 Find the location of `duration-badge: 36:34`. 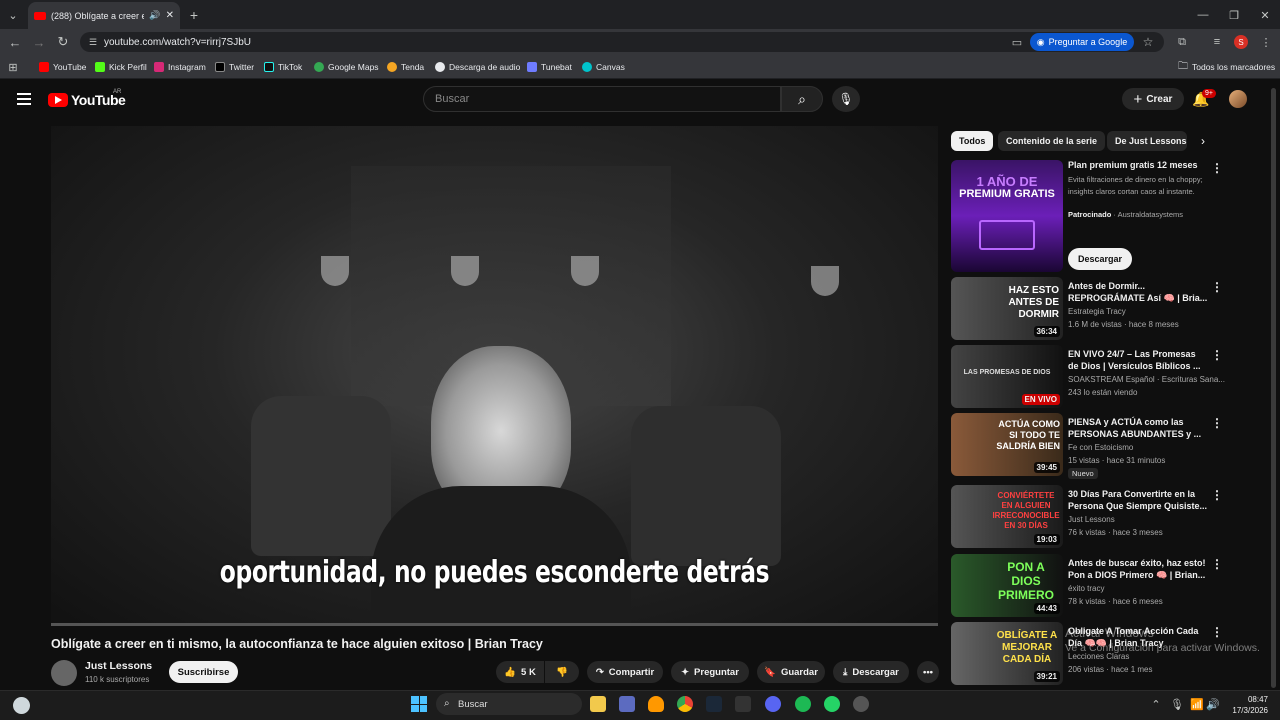

duration-badge: 36:34 is located at coordinates (1046, 331).